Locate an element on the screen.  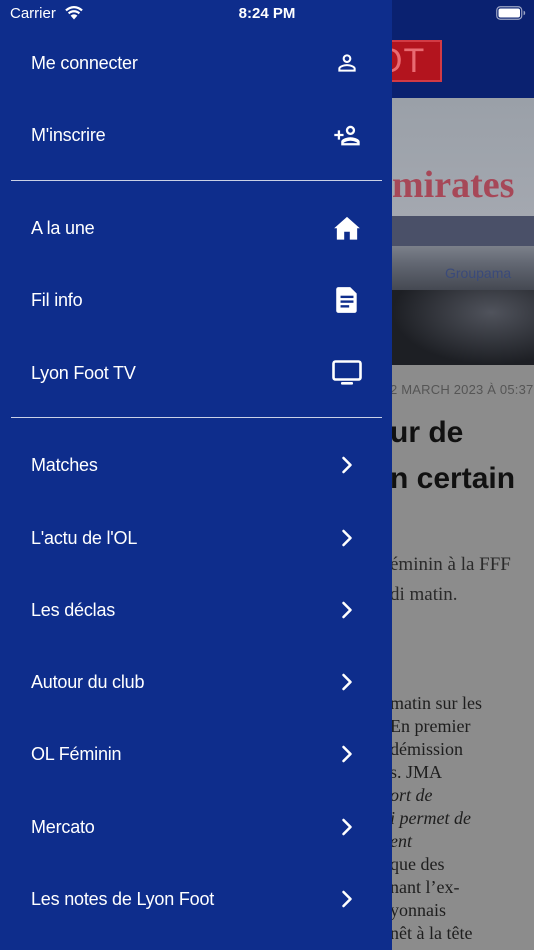
body-line: ent is located at coordinates (401, 841).